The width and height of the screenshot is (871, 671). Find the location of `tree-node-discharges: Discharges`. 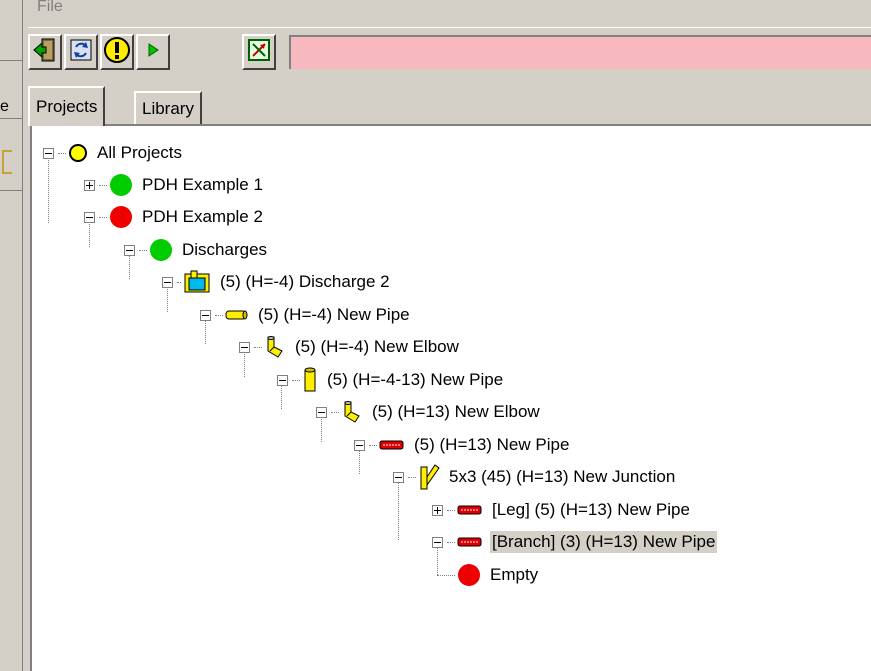

tree-node-discharges: Discharges is located at coordinates (196, 250).